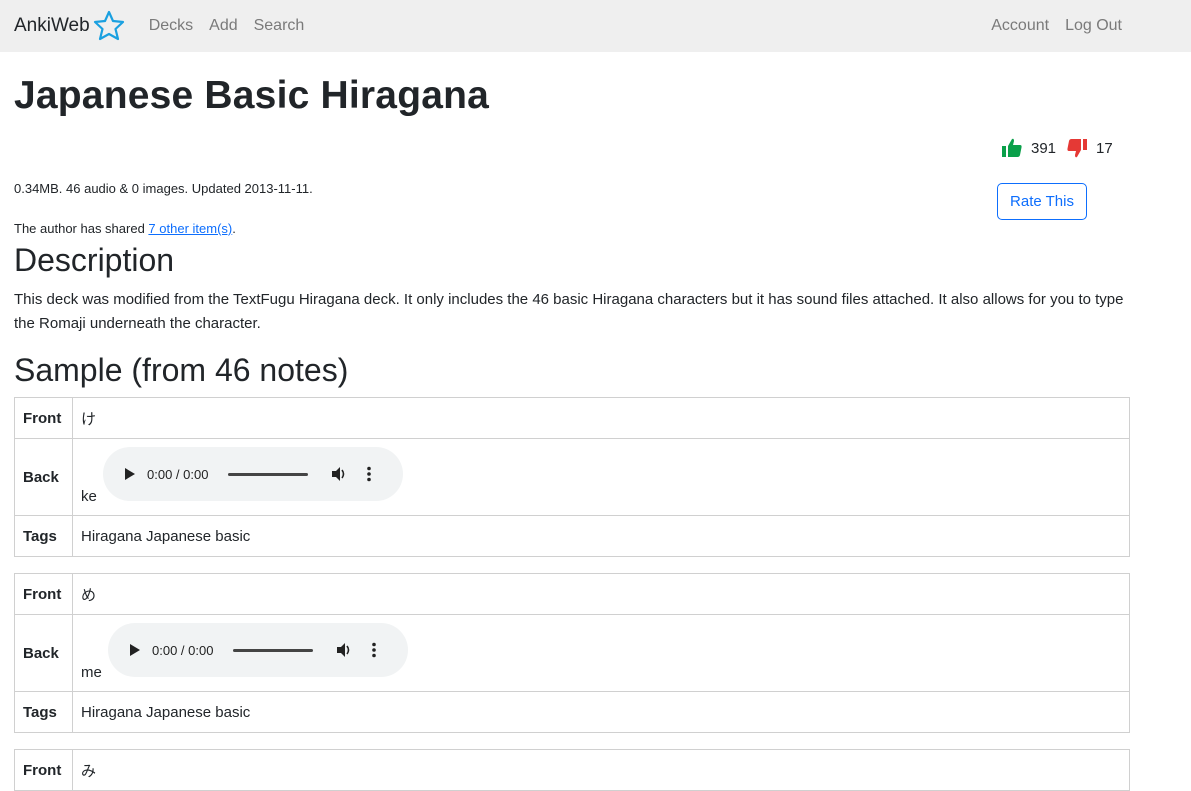 The image size is (1191, 791). Describe the element at coordinates (601, 653) in the screenshot. I see `back-cell: 0:00 / 0:00 me` at that location.